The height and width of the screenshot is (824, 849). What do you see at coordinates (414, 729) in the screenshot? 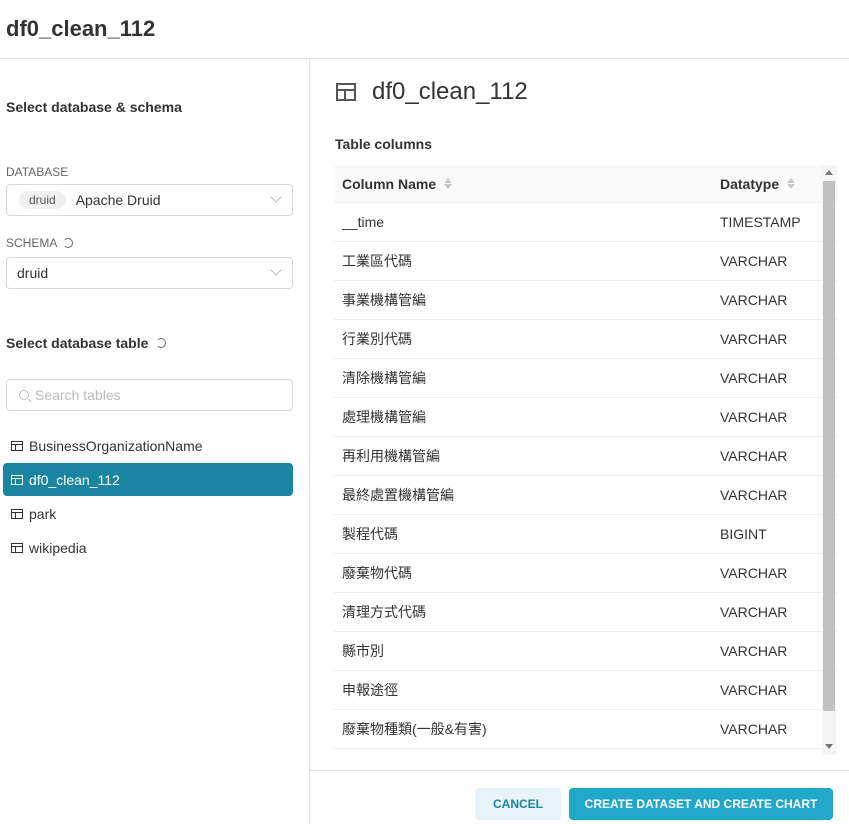
I see `column-name-cell: 廢棄物種類(一般&有害)` at bounding box center [414, 729].